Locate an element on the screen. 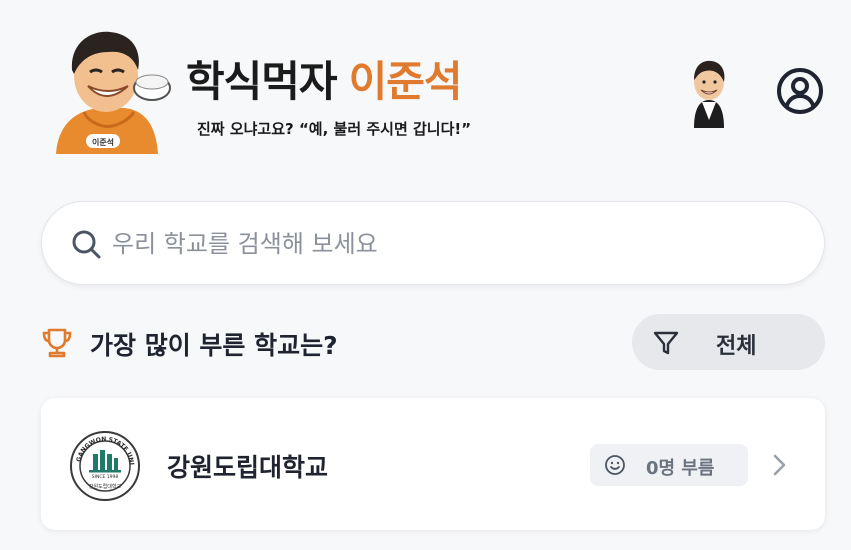  filter-button: 전체 is located at coordinates (728, 342).